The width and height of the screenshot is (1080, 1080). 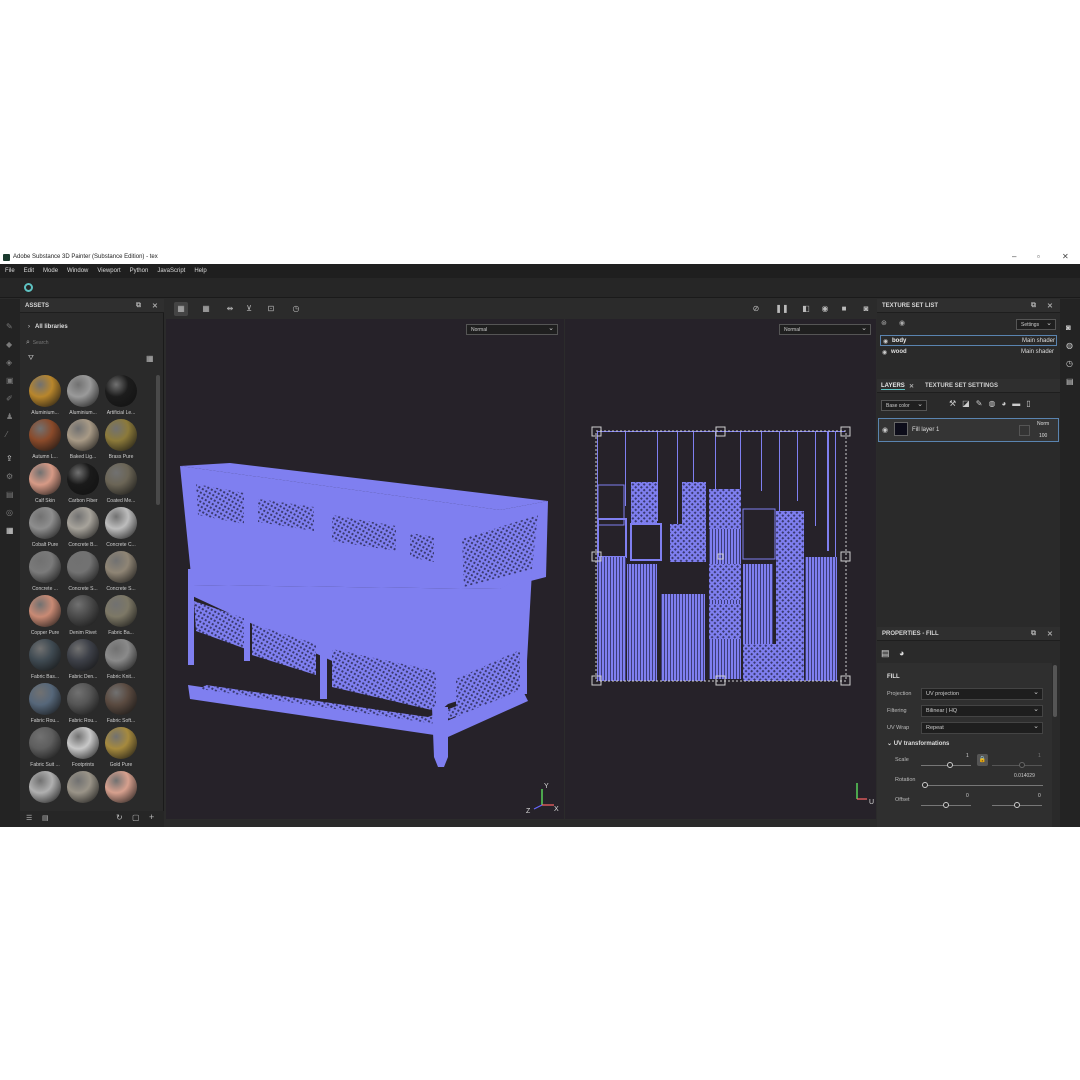 What do you see at coordinates (950, 765) in the screenshot?
I see `scale-slider-knob` at bounding box center [950, 765].